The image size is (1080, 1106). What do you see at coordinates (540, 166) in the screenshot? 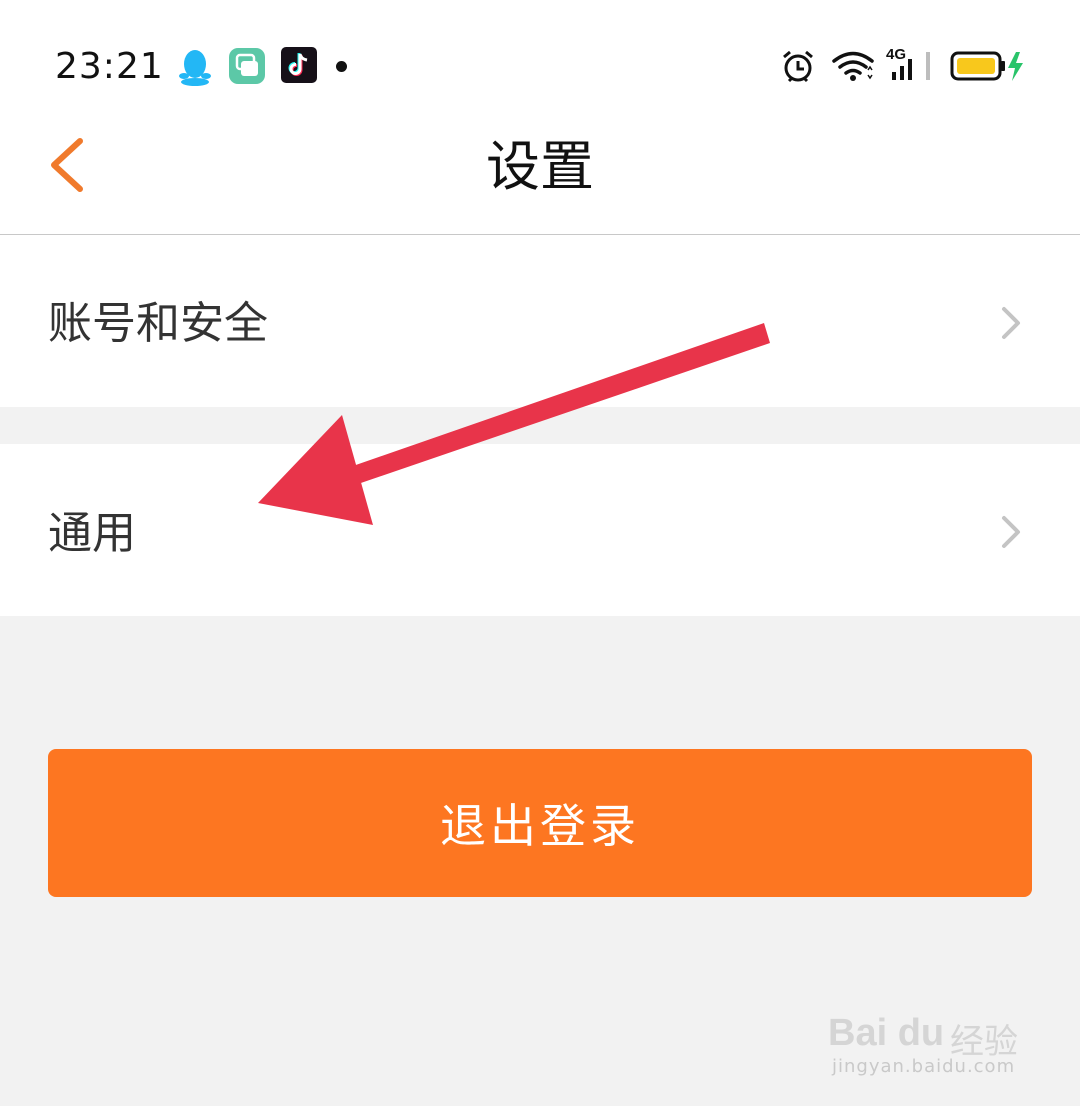
I see `page-title: 设置` at bounding box center [540, 166].